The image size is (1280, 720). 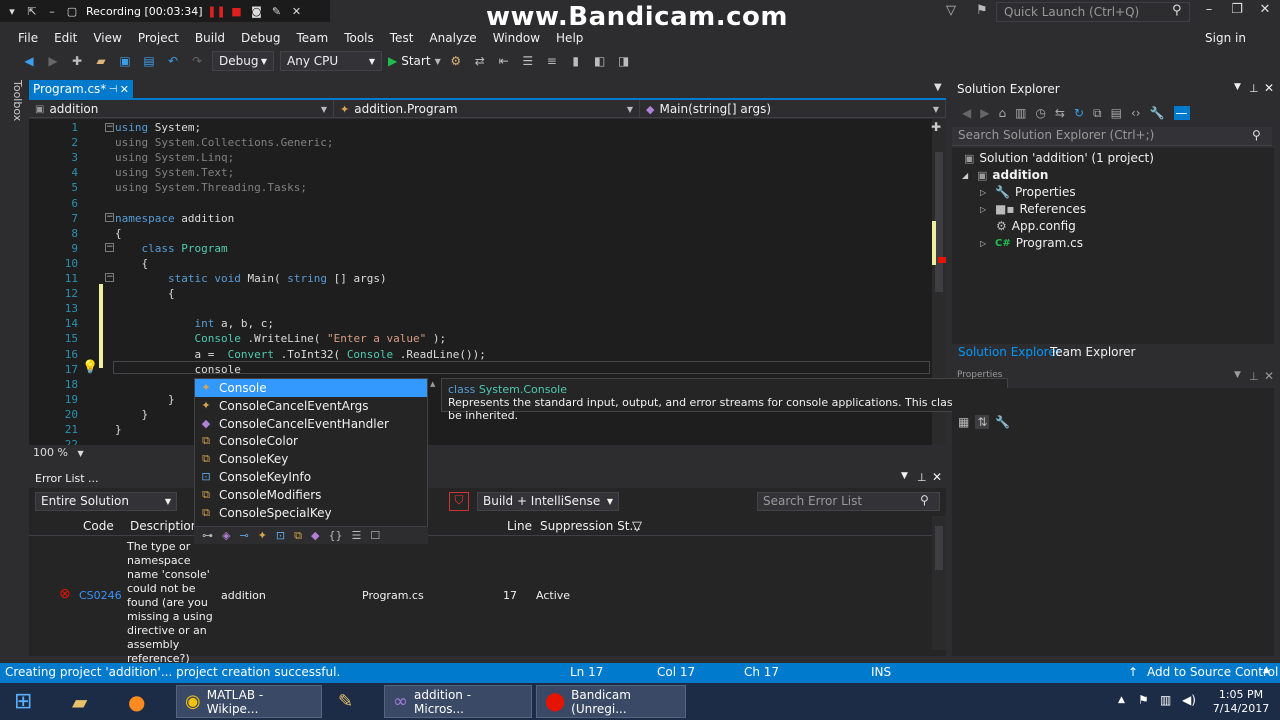 I want to click on code-line: int a, b, c;, so click(x=194, y=323).